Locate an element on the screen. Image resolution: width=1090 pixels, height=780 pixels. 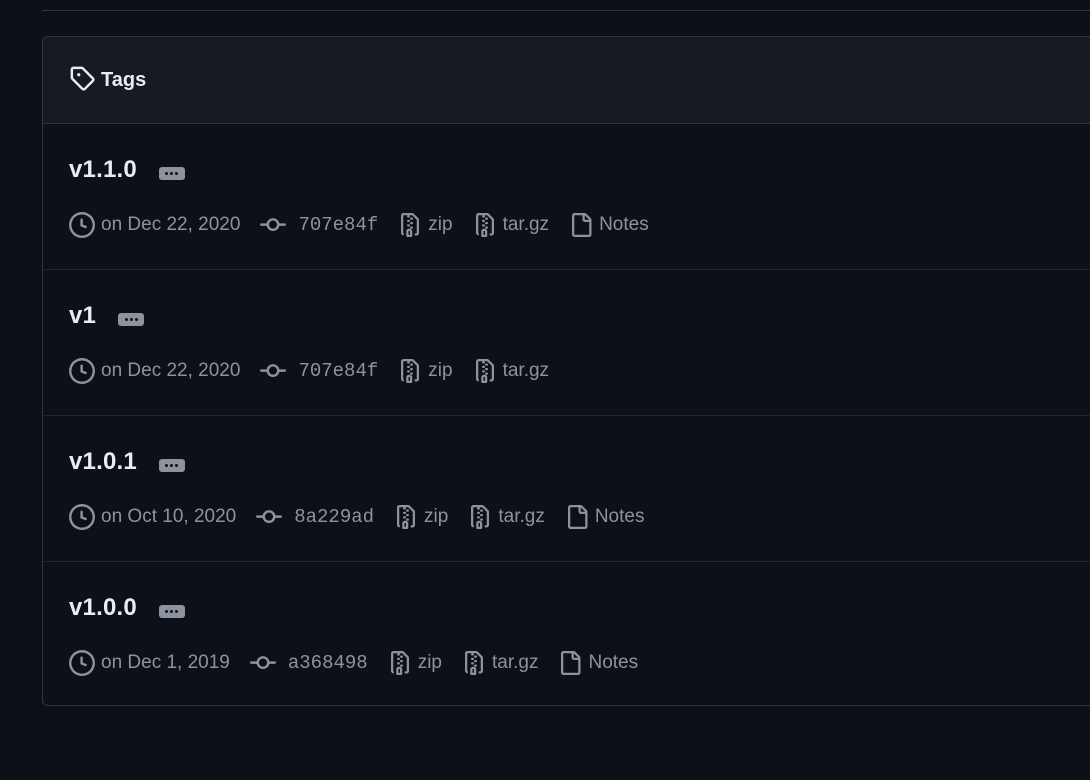
tag-name-link: v1.0.1 is located at coordinates (103, 462).